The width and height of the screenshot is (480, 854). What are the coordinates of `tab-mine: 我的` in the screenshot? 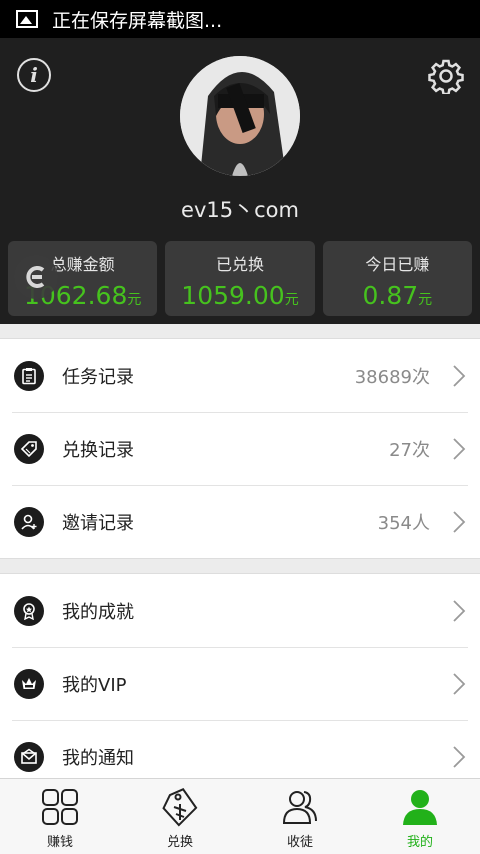 It's located at (420, 816).